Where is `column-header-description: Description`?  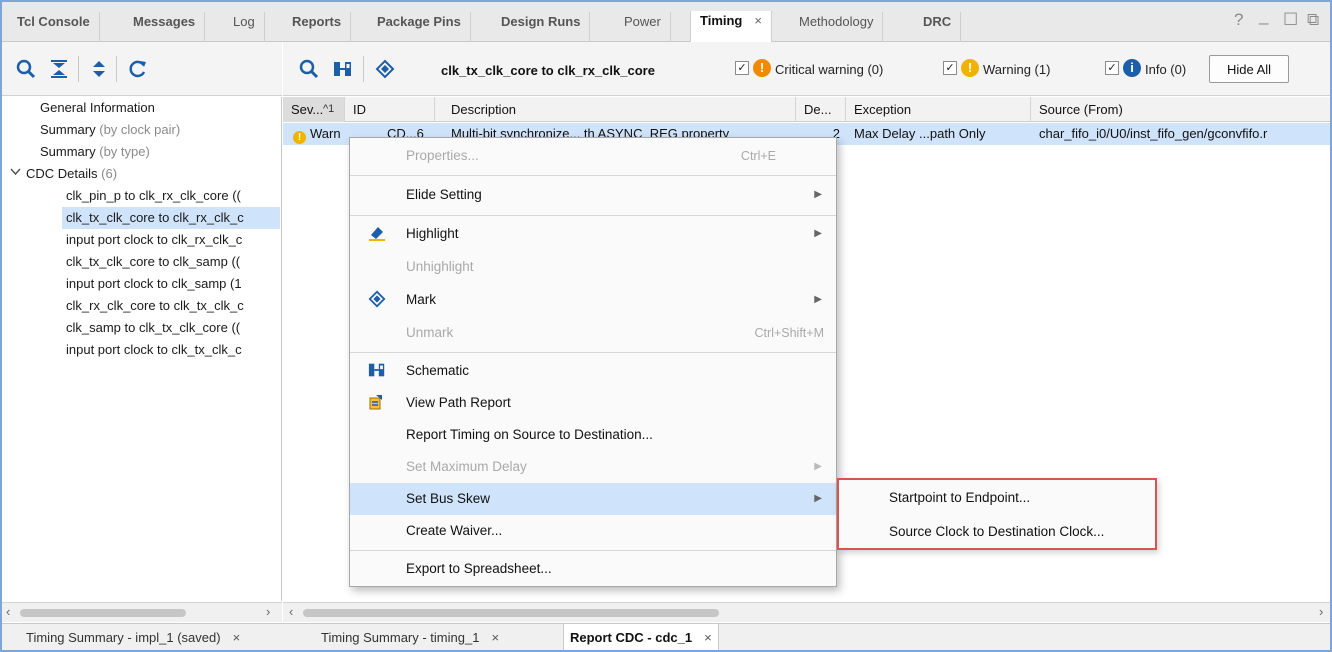
column-header-description: Description is located at coordinates (619, 109).